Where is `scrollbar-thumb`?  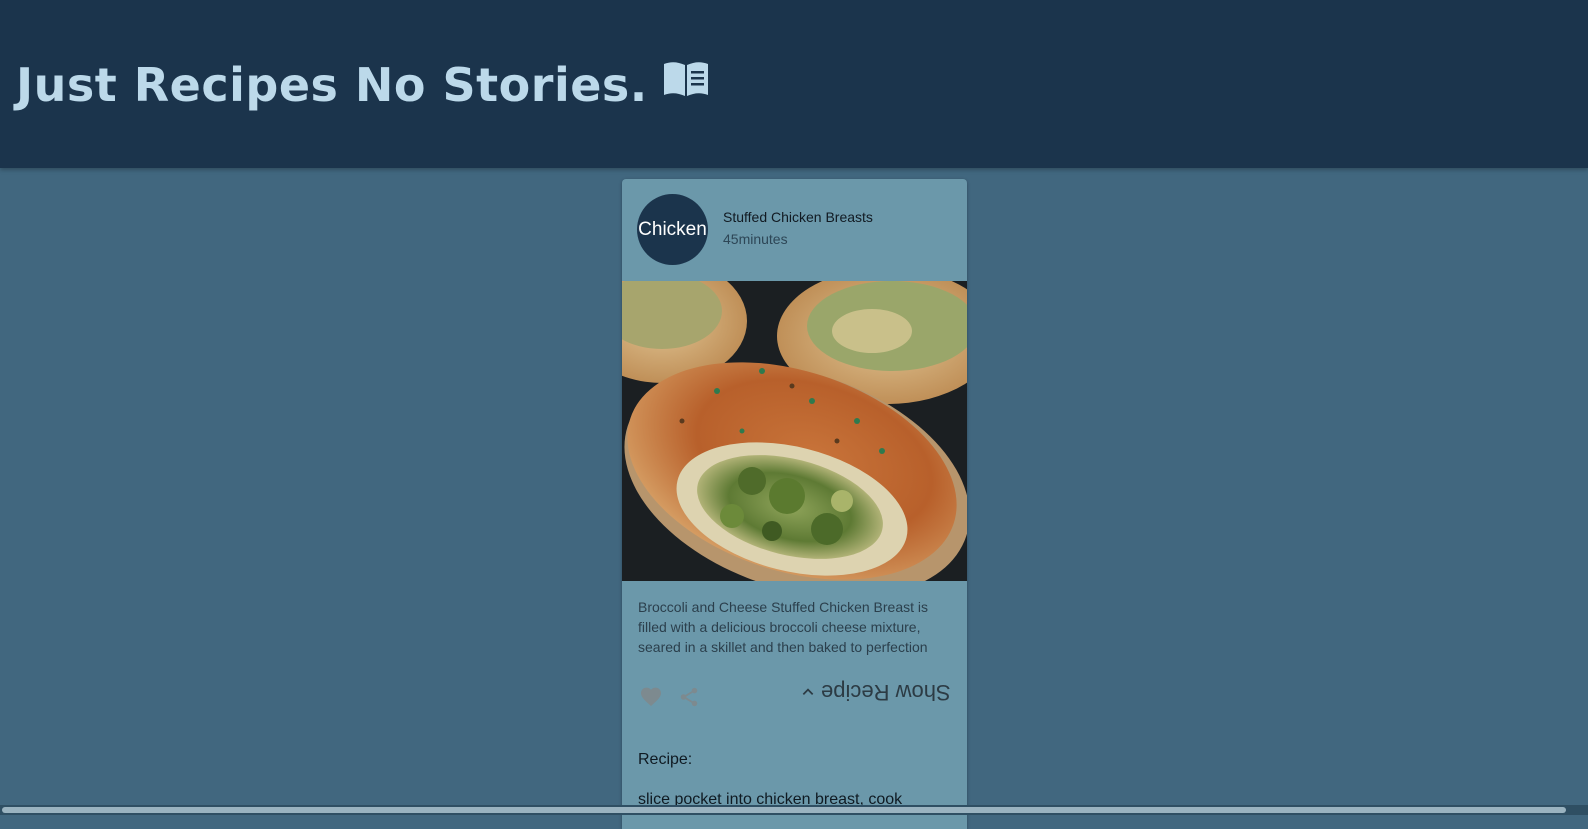 scrollbar-thumb is located at coordinates (784, 810).